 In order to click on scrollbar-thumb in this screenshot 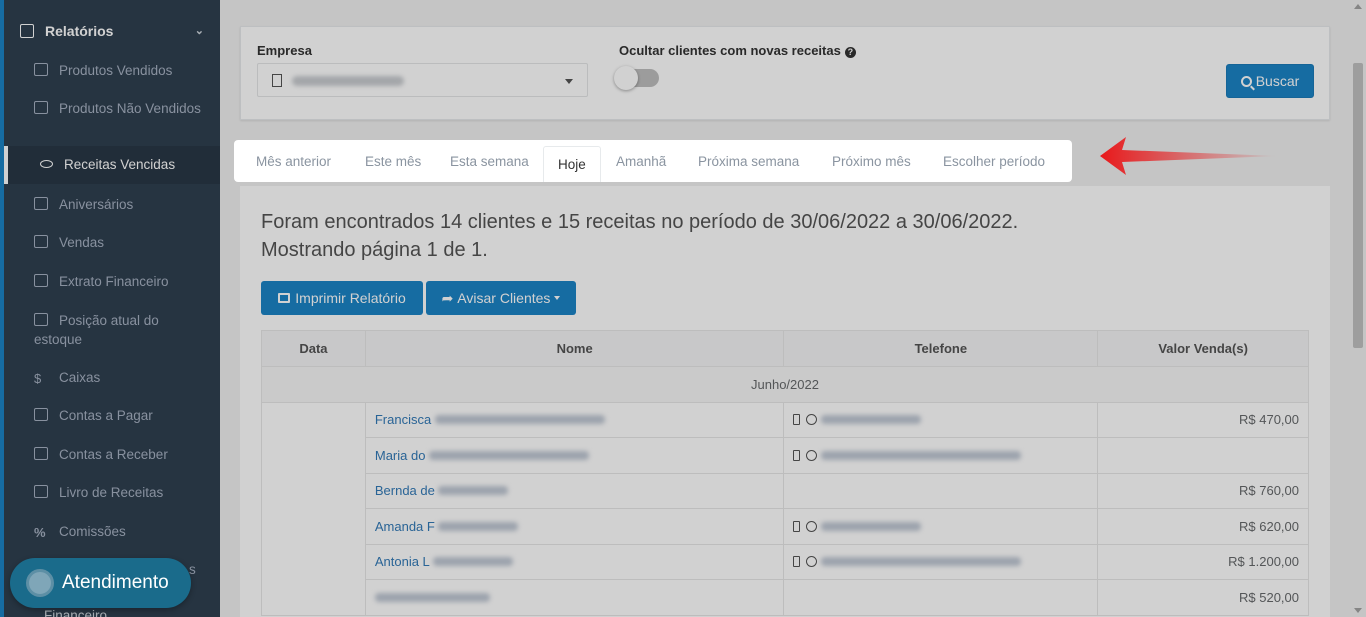, I will do `click(1358, 205)`.